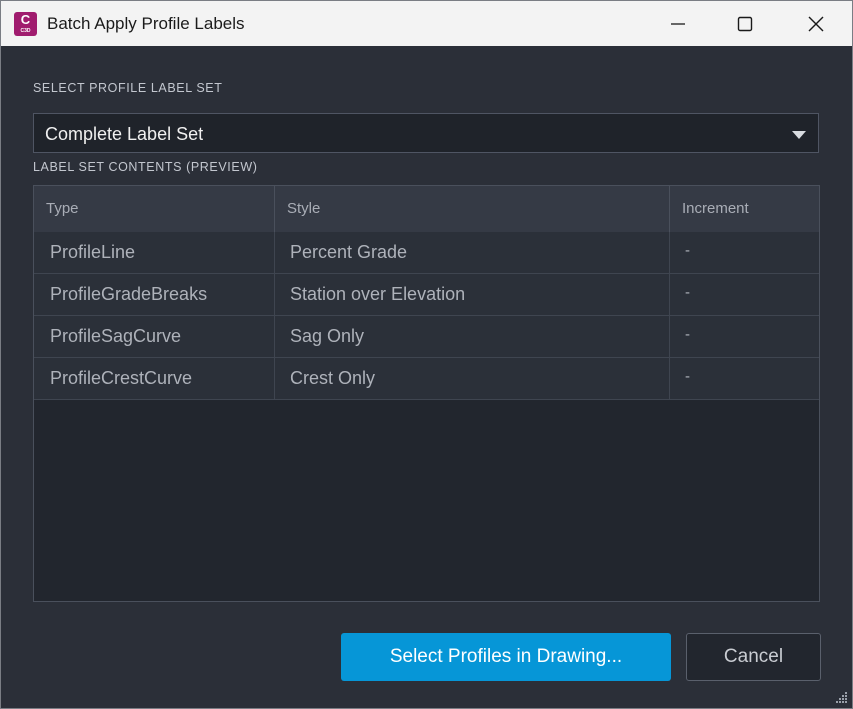 This screenshot has width=853, height=709. I want to click on chevron-down-icon, so click(799, 135).